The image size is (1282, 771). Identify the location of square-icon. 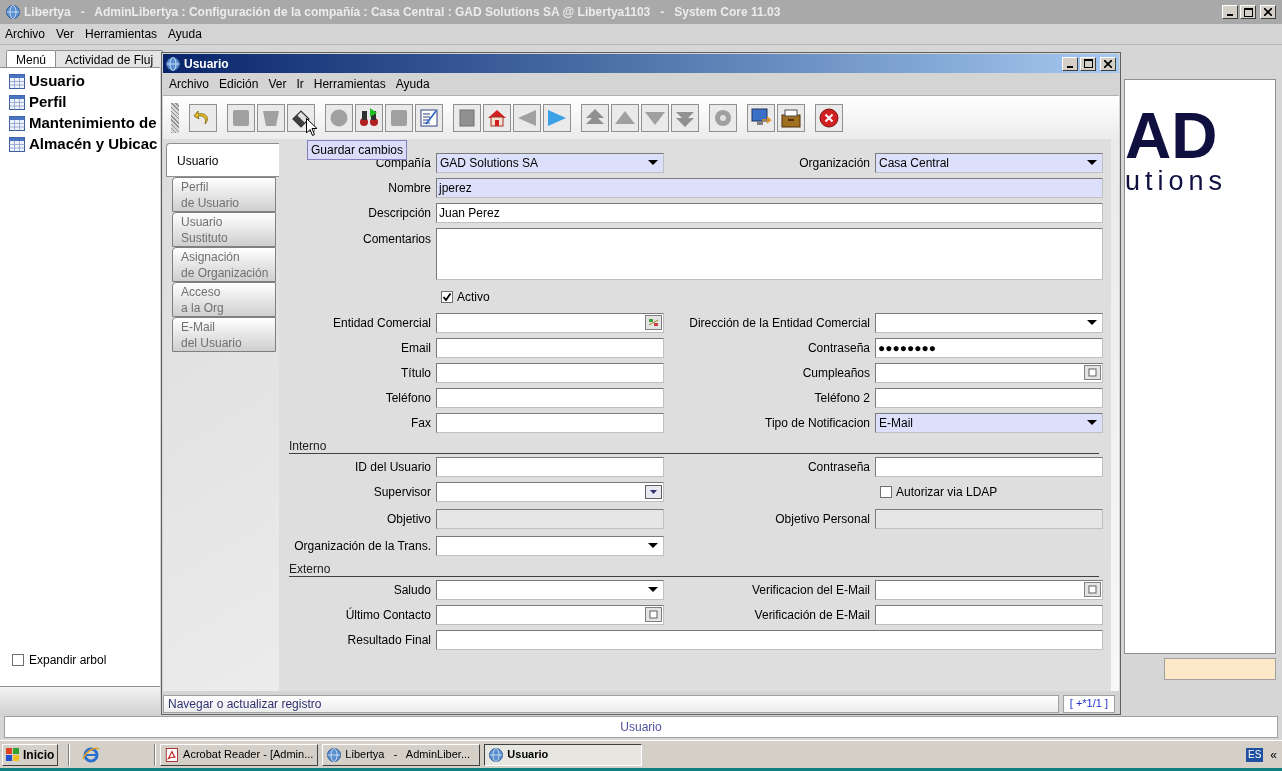
(241, 117).